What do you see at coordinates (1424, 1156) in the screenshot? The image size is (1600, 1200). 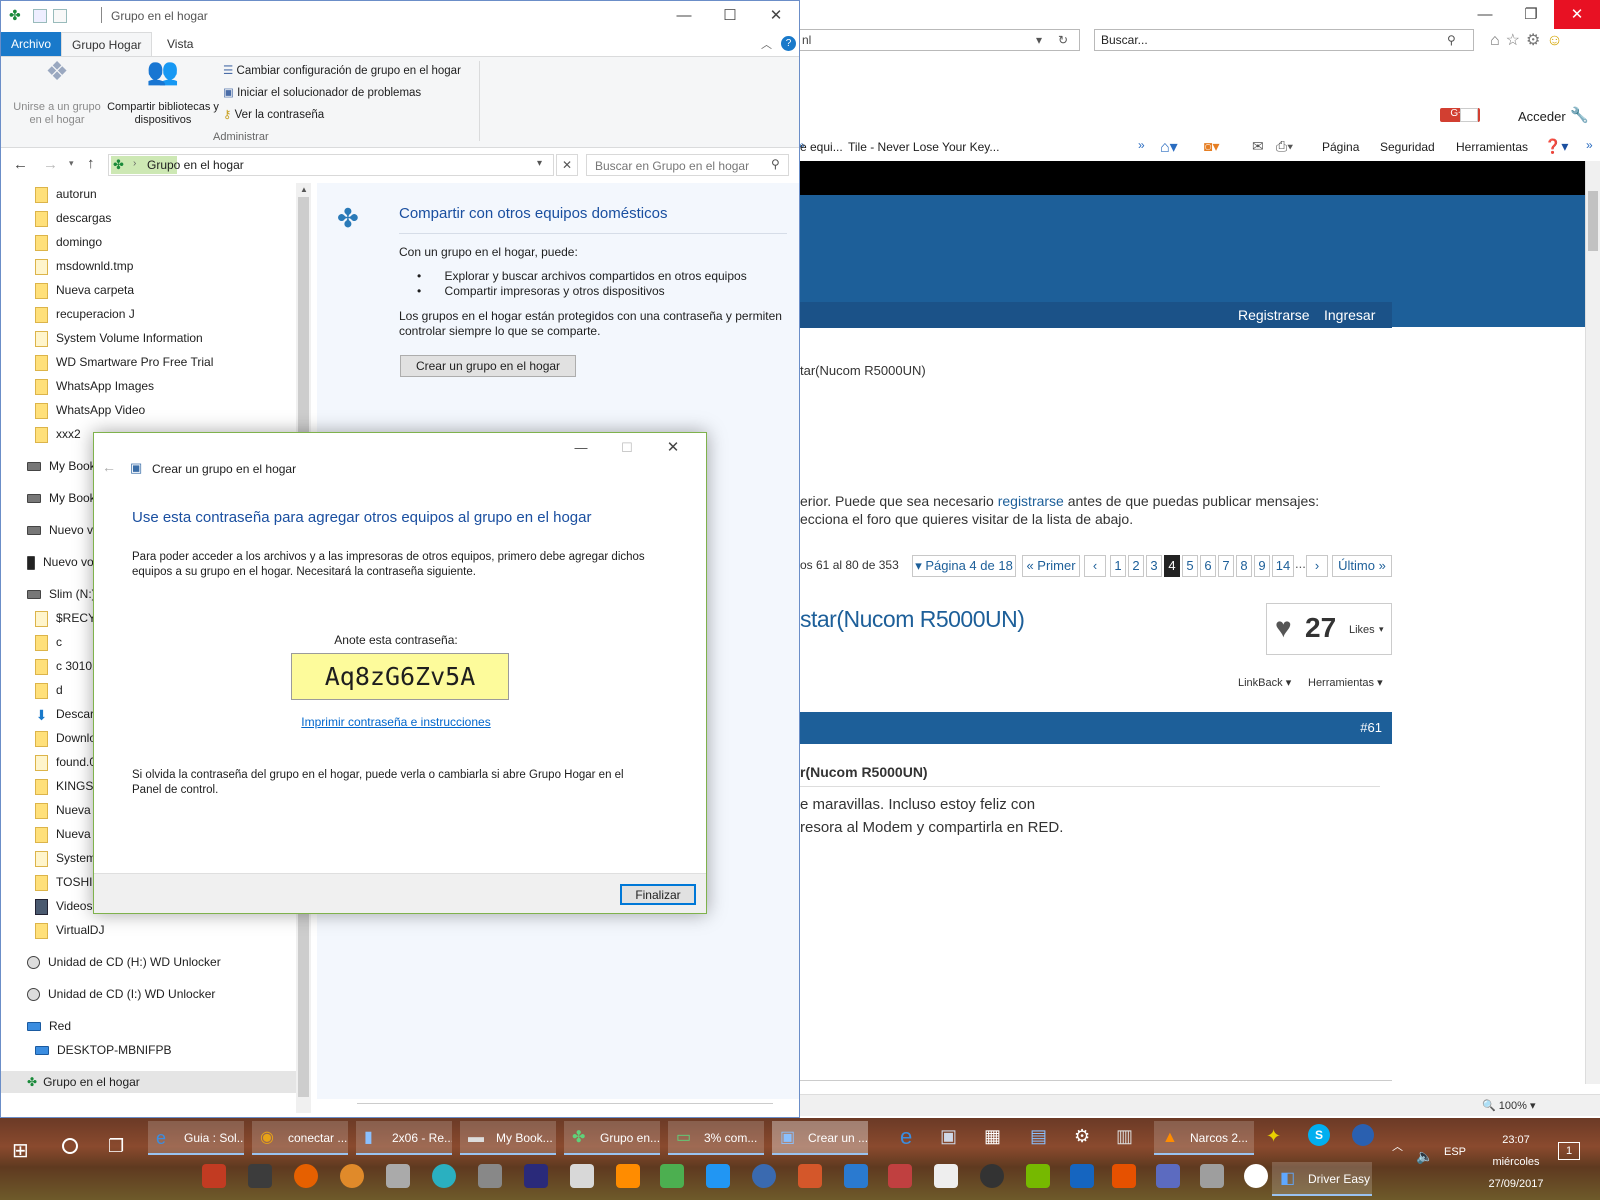 I see `volume-icon: 🔈` at bounding box center [1424, 1156].